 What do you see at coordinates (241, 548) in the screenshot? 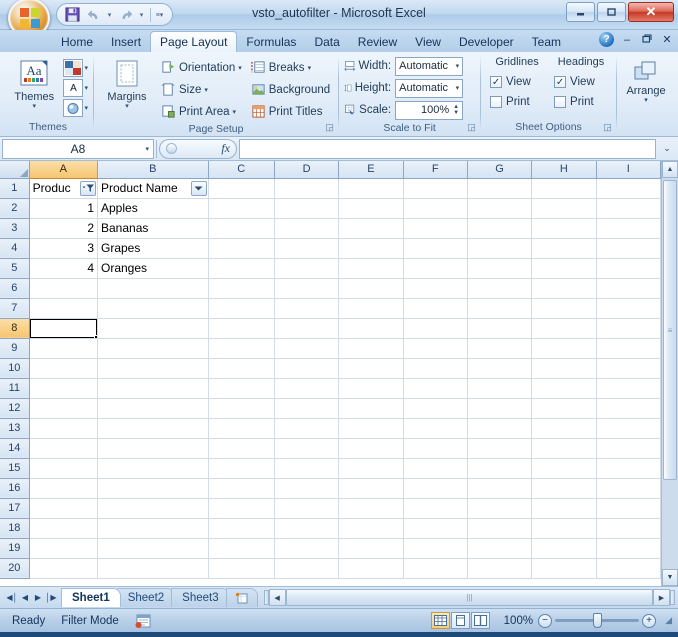
I see `cell-c19` at bounding box center [241, 548].